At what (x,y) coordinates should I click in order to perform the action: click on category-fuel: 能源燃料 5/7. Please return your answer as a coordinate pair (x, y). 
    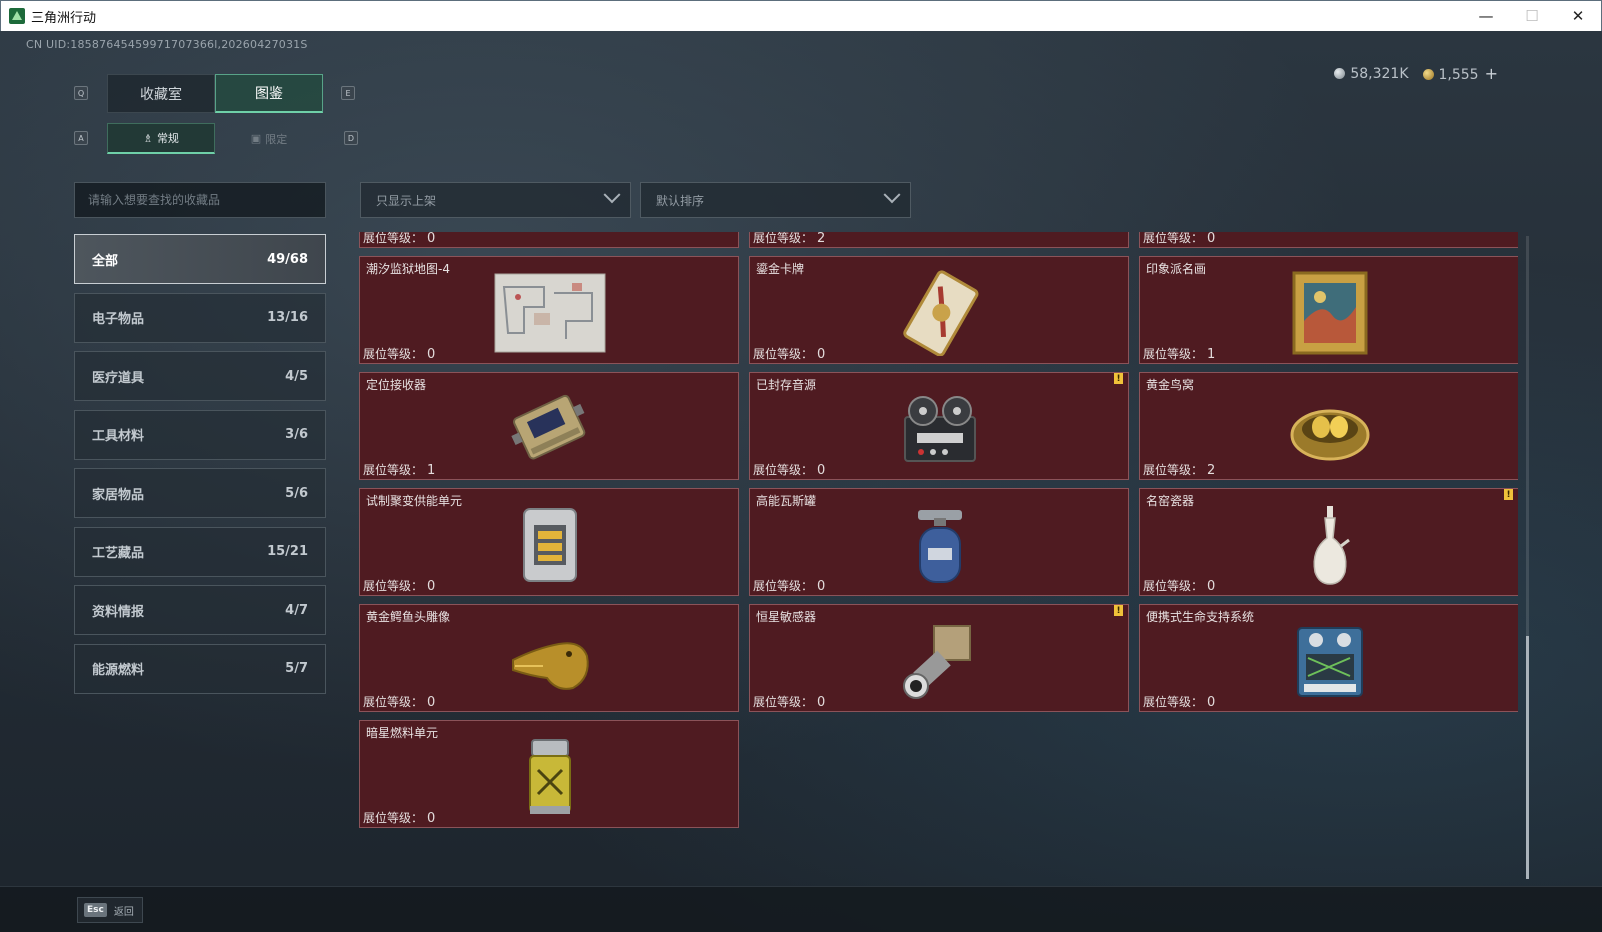
    Looking at the image, I should click on (200, 668).